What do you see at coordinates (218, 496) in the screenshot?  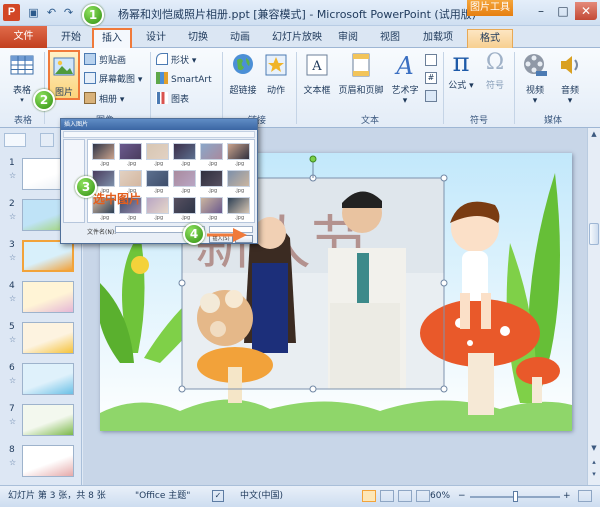 I see `spellcheck-icon: ✓` at bounding box center [218, 496].